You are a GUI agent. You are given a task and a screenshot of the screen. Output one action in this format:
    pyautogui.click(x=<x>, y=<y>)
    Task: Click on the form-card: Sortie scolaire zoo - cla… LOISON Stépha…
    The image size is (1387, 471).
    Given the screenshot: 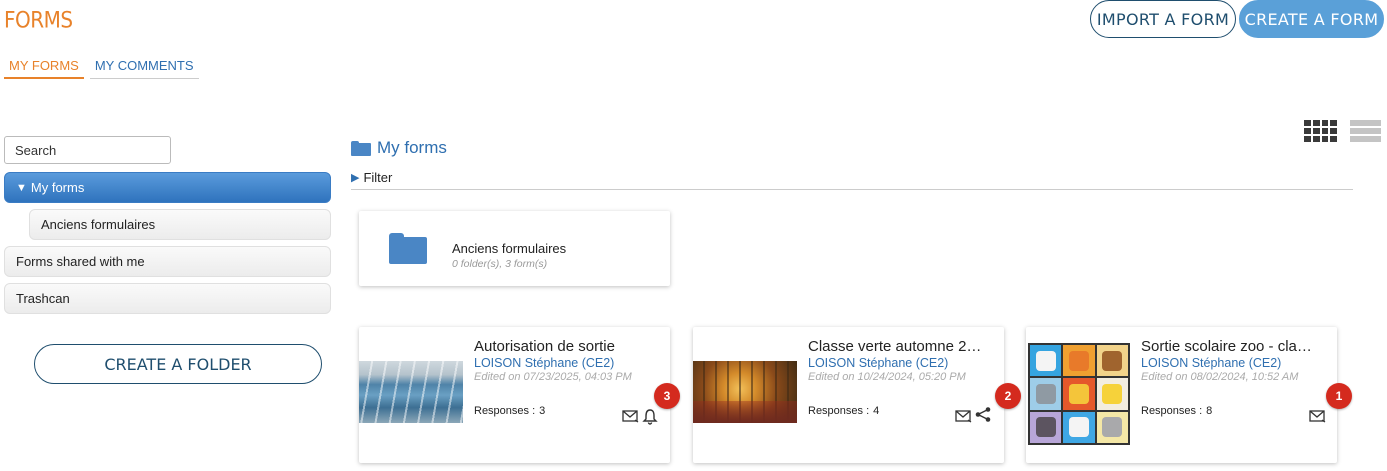 What is the action you would take?
    pyautogui.click(x=1189, y=395)
    